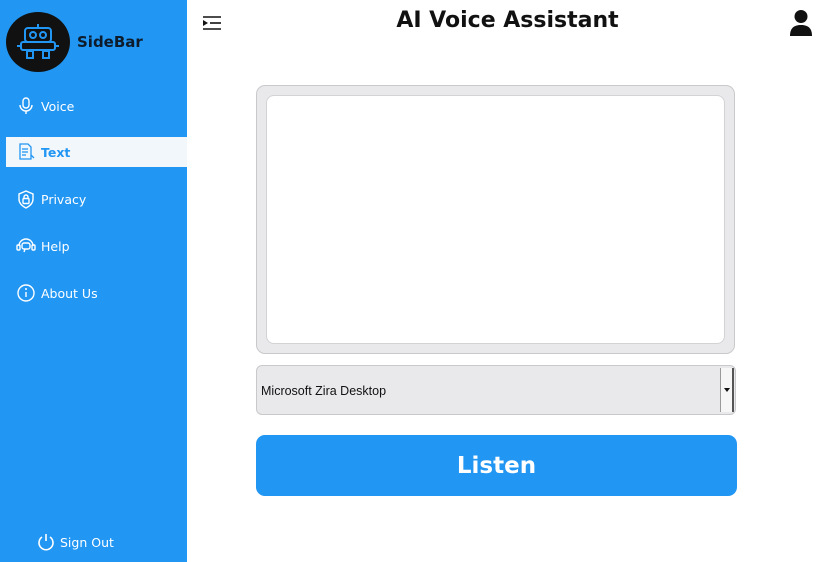 The height and width of the screenshot is (562, 818). I want to click on sidebar-item-label: Voice, so click(58, 106).